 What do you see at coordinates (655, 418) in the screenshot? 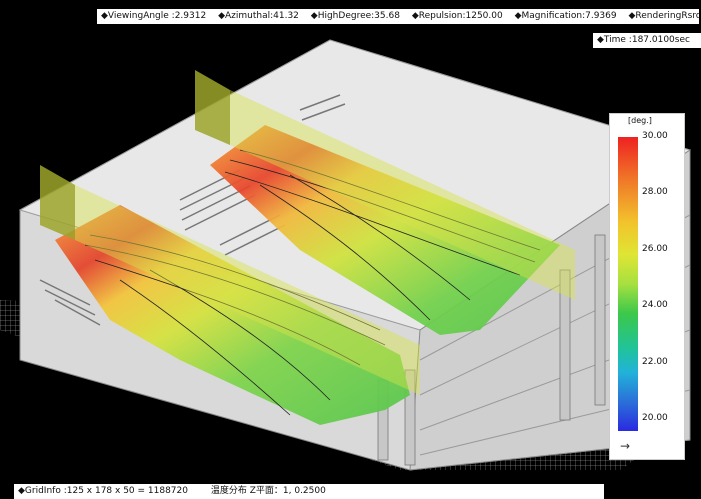
I see `legend-tick: 20.00` at bounding box center [655, 418].